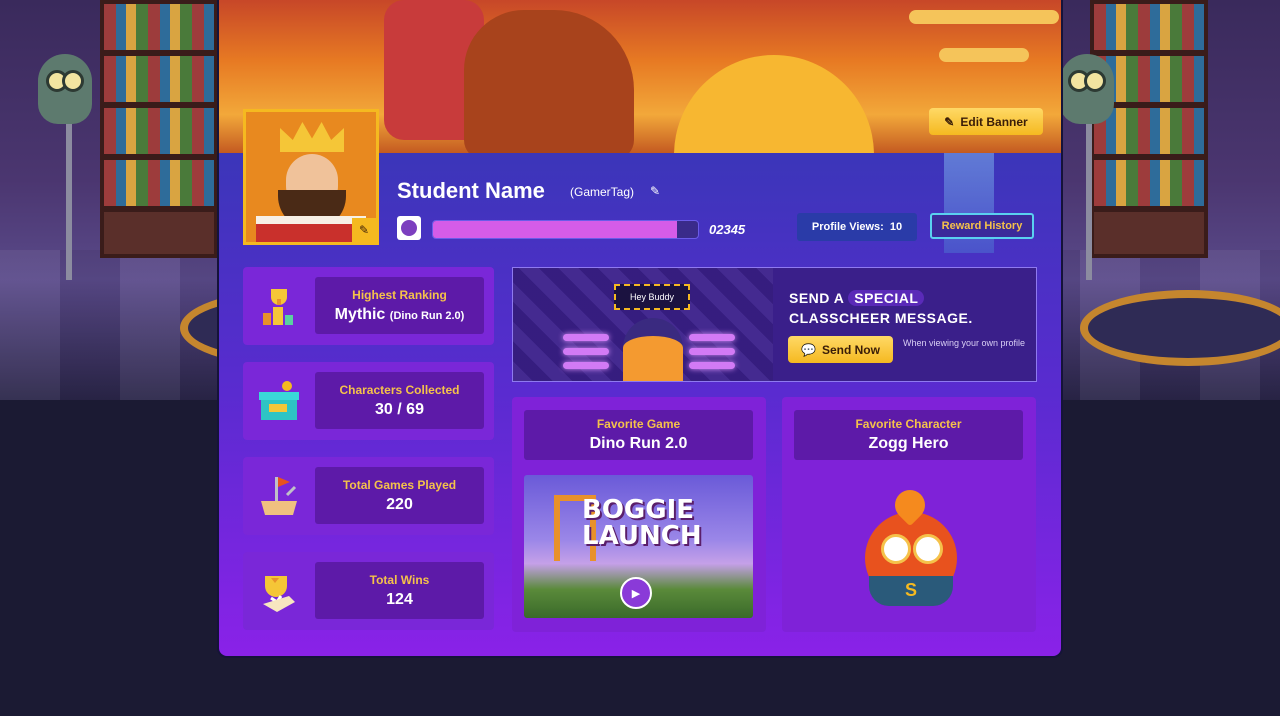 This screenshot has height=716, width=1280. What do you see at coordinates (652, 297) in the screenshot?
I see `hey-buddy-sign: Hey Buddy` at bounding box center [652, 297].